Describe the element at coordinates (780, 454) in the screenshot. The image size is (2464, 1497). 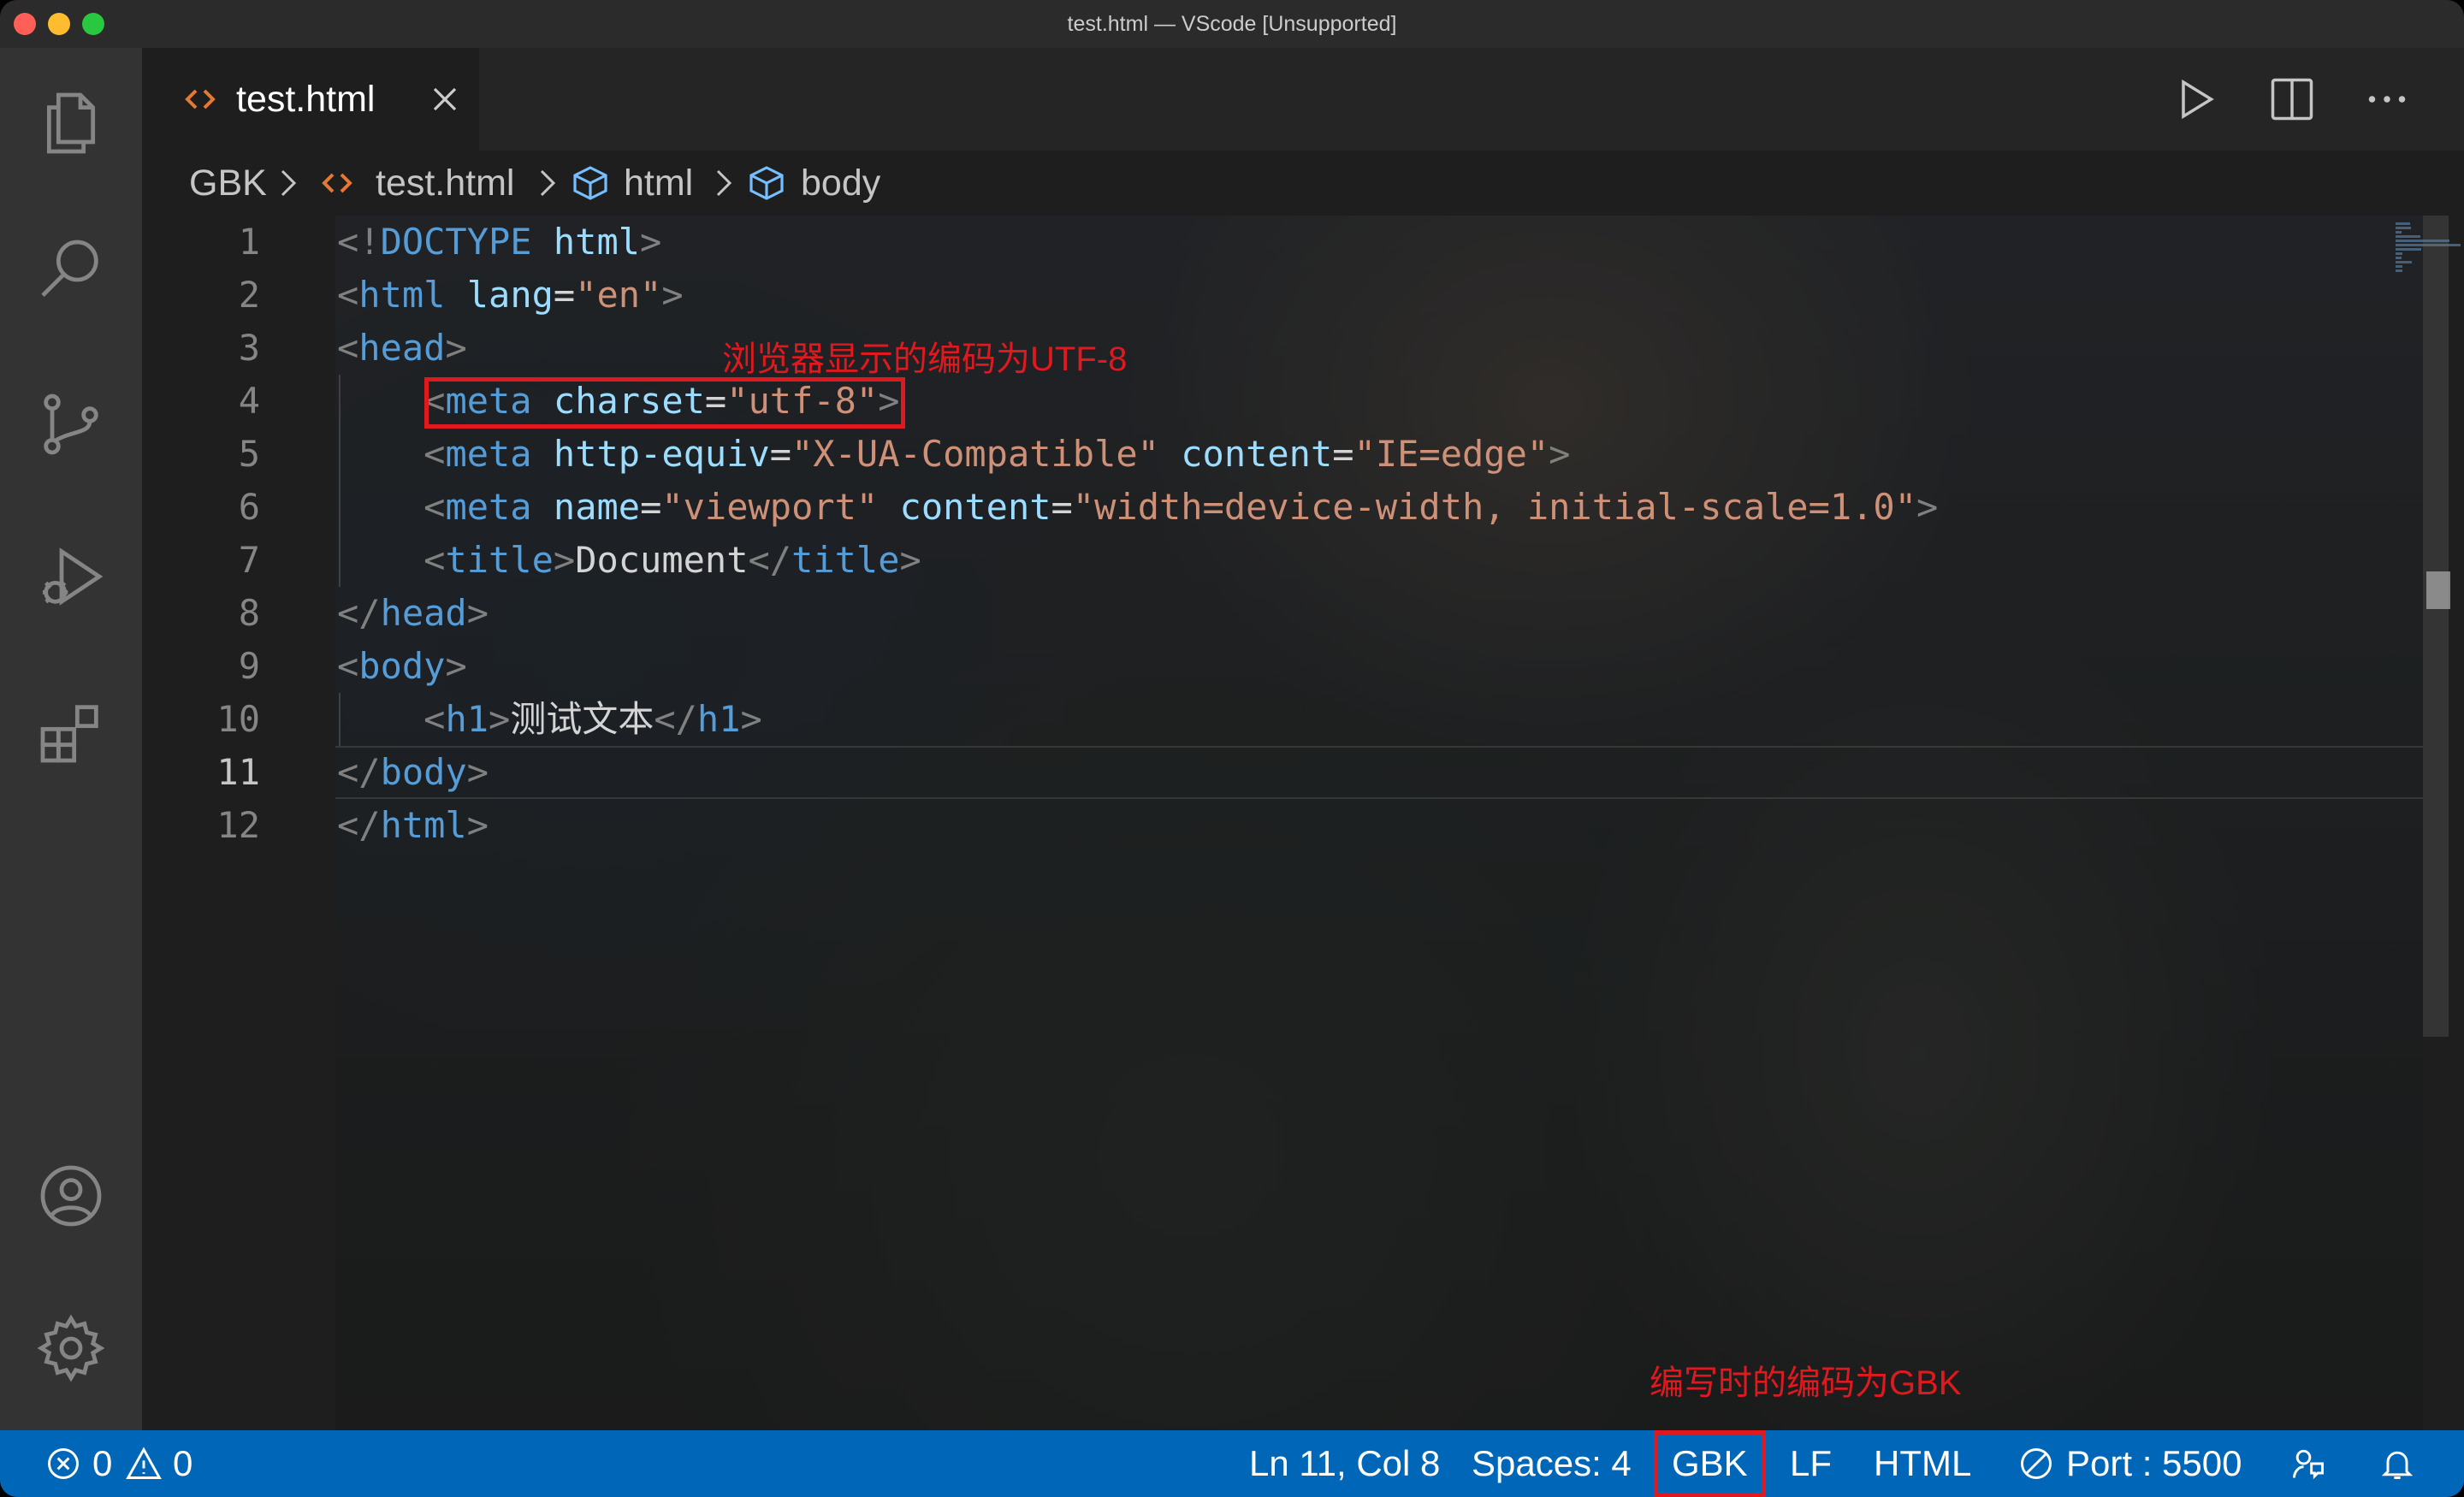
I see `code-token: =` at that location.